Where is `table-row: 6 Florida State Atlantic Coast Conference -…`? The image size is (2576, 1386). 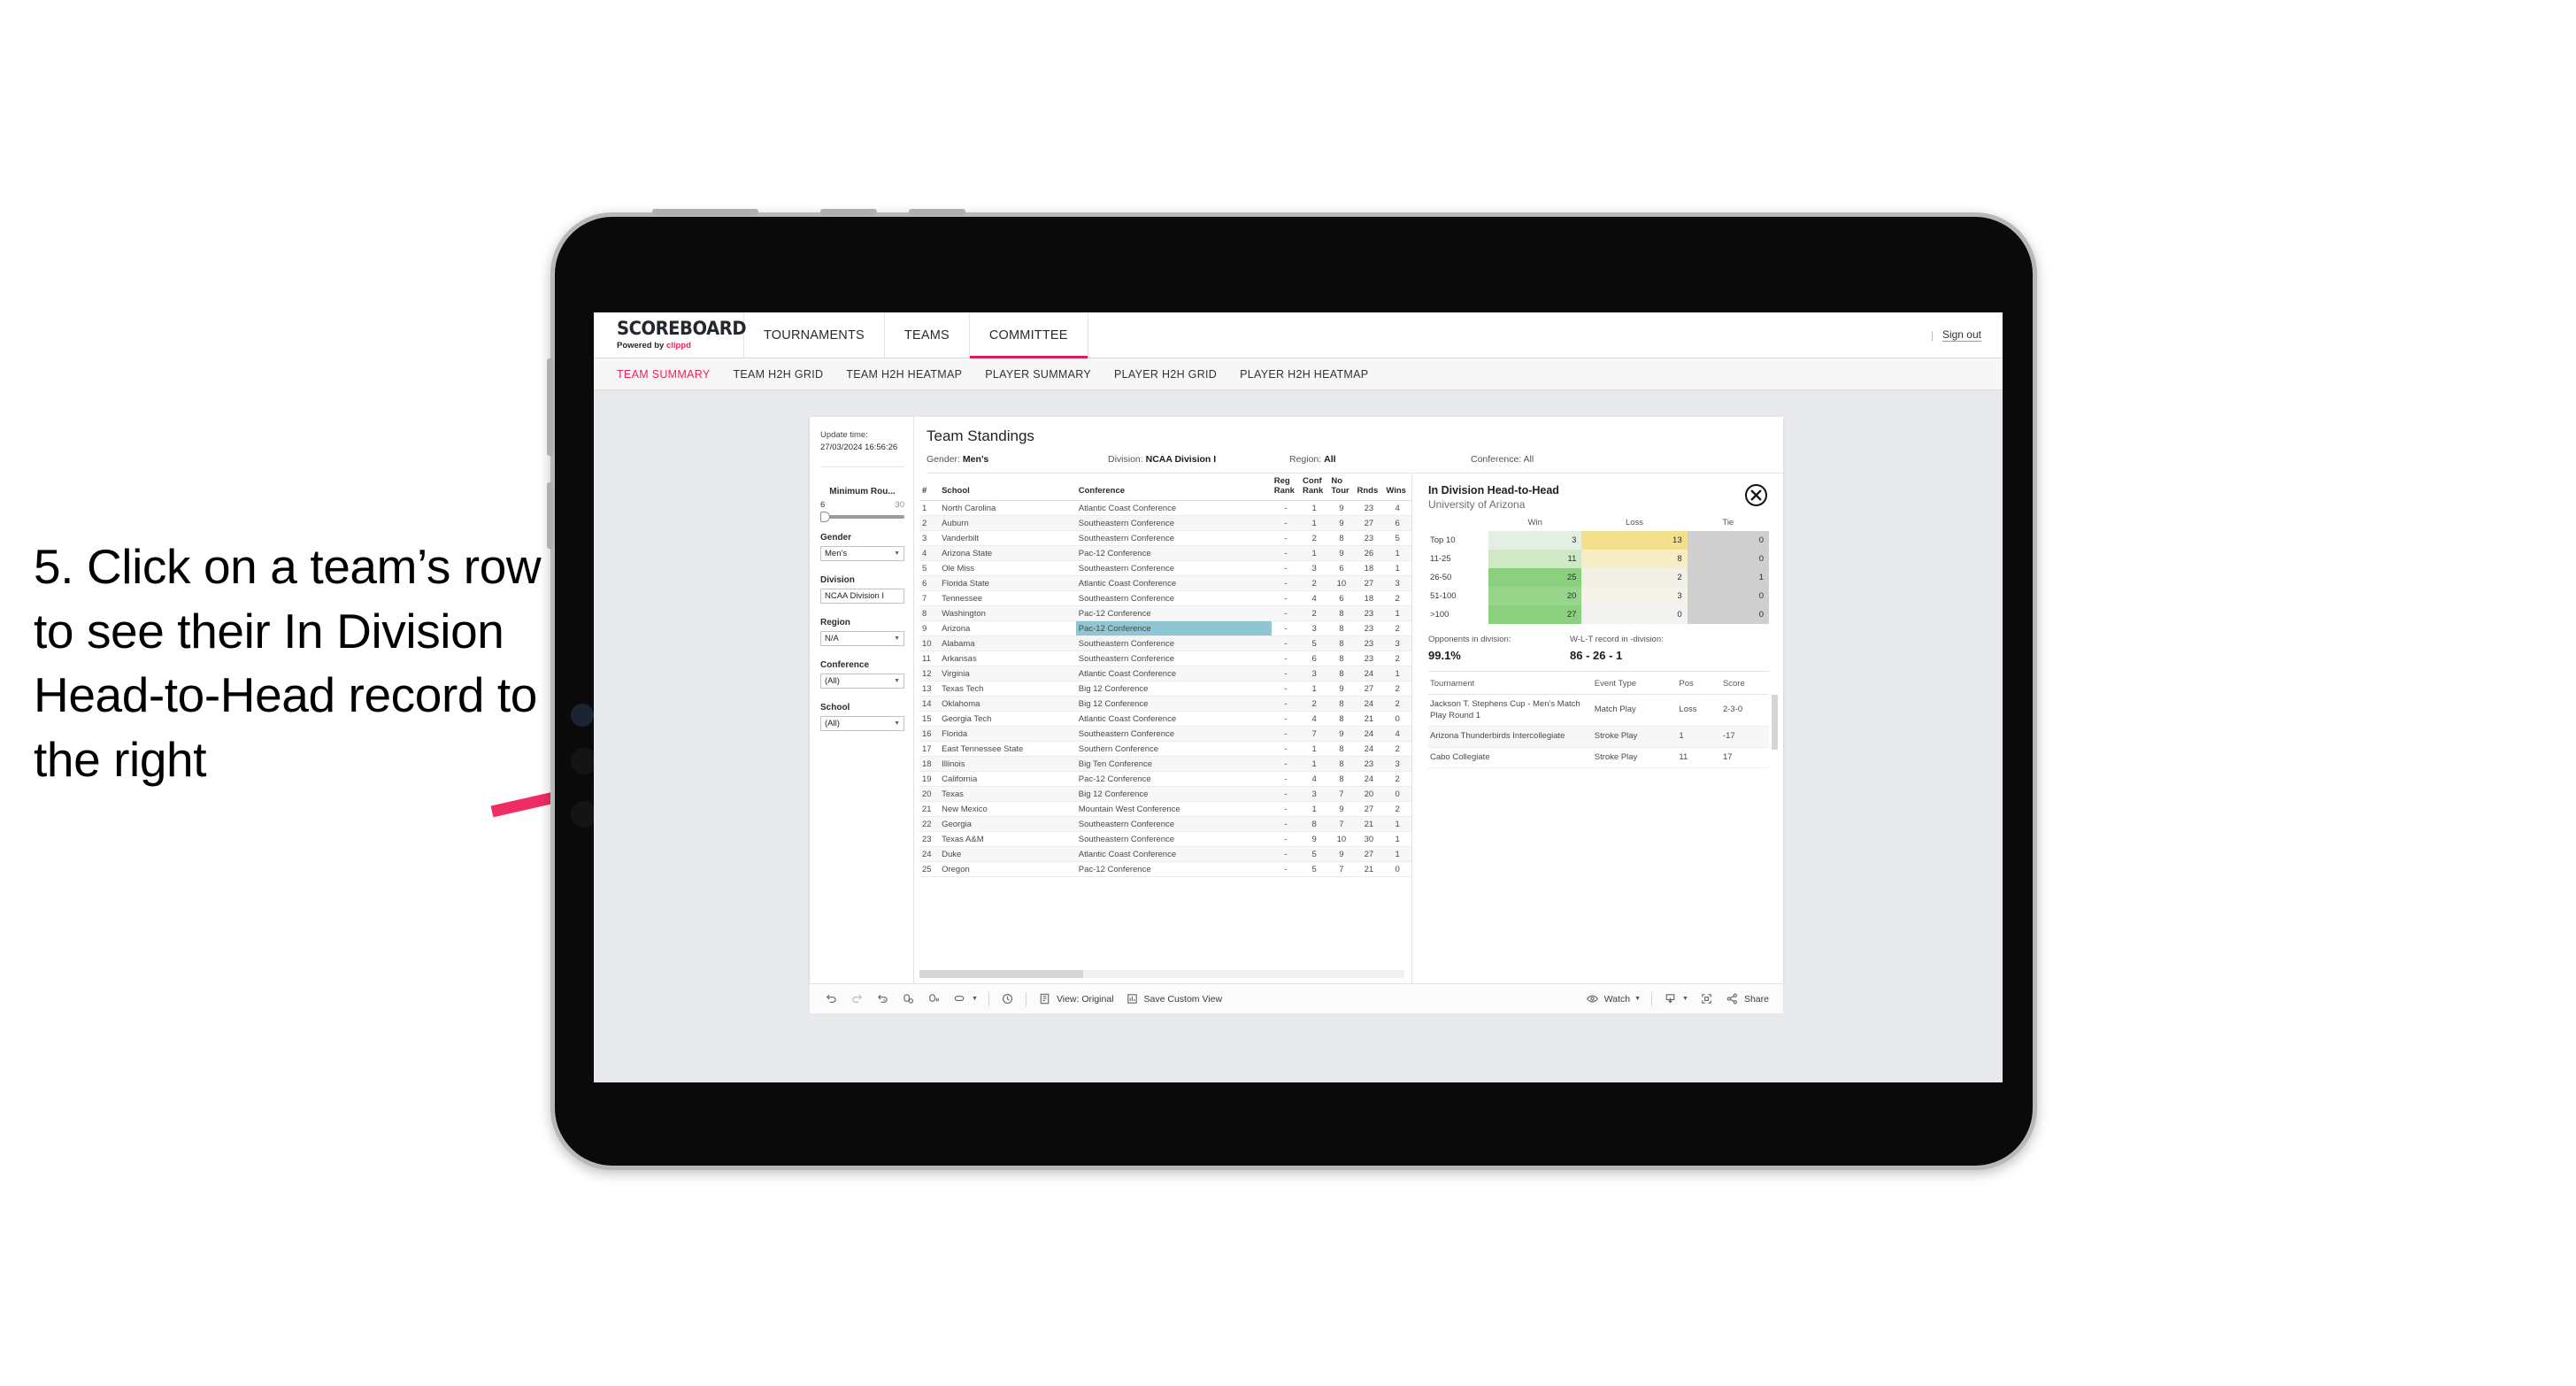 table-row: 6 Florida State Atlantic Coast Conference -… is located at coordinates (1165, 583).